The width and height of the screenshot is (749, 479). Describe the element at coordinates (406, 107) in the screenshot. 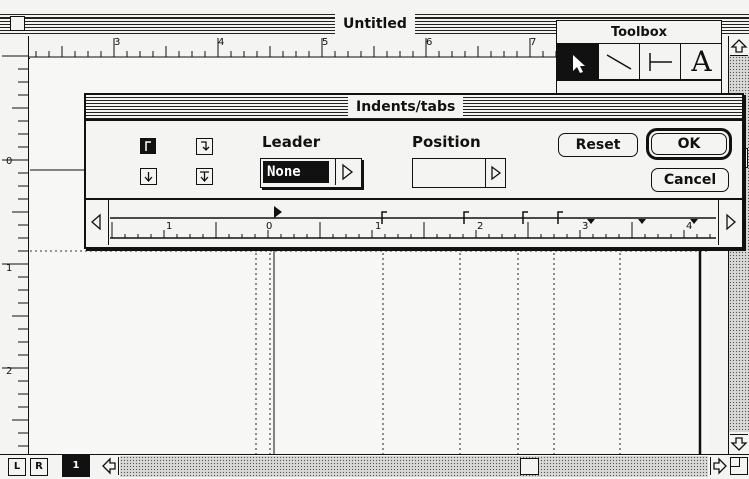

I see `dialog-title: Indents/tabs` at that location.